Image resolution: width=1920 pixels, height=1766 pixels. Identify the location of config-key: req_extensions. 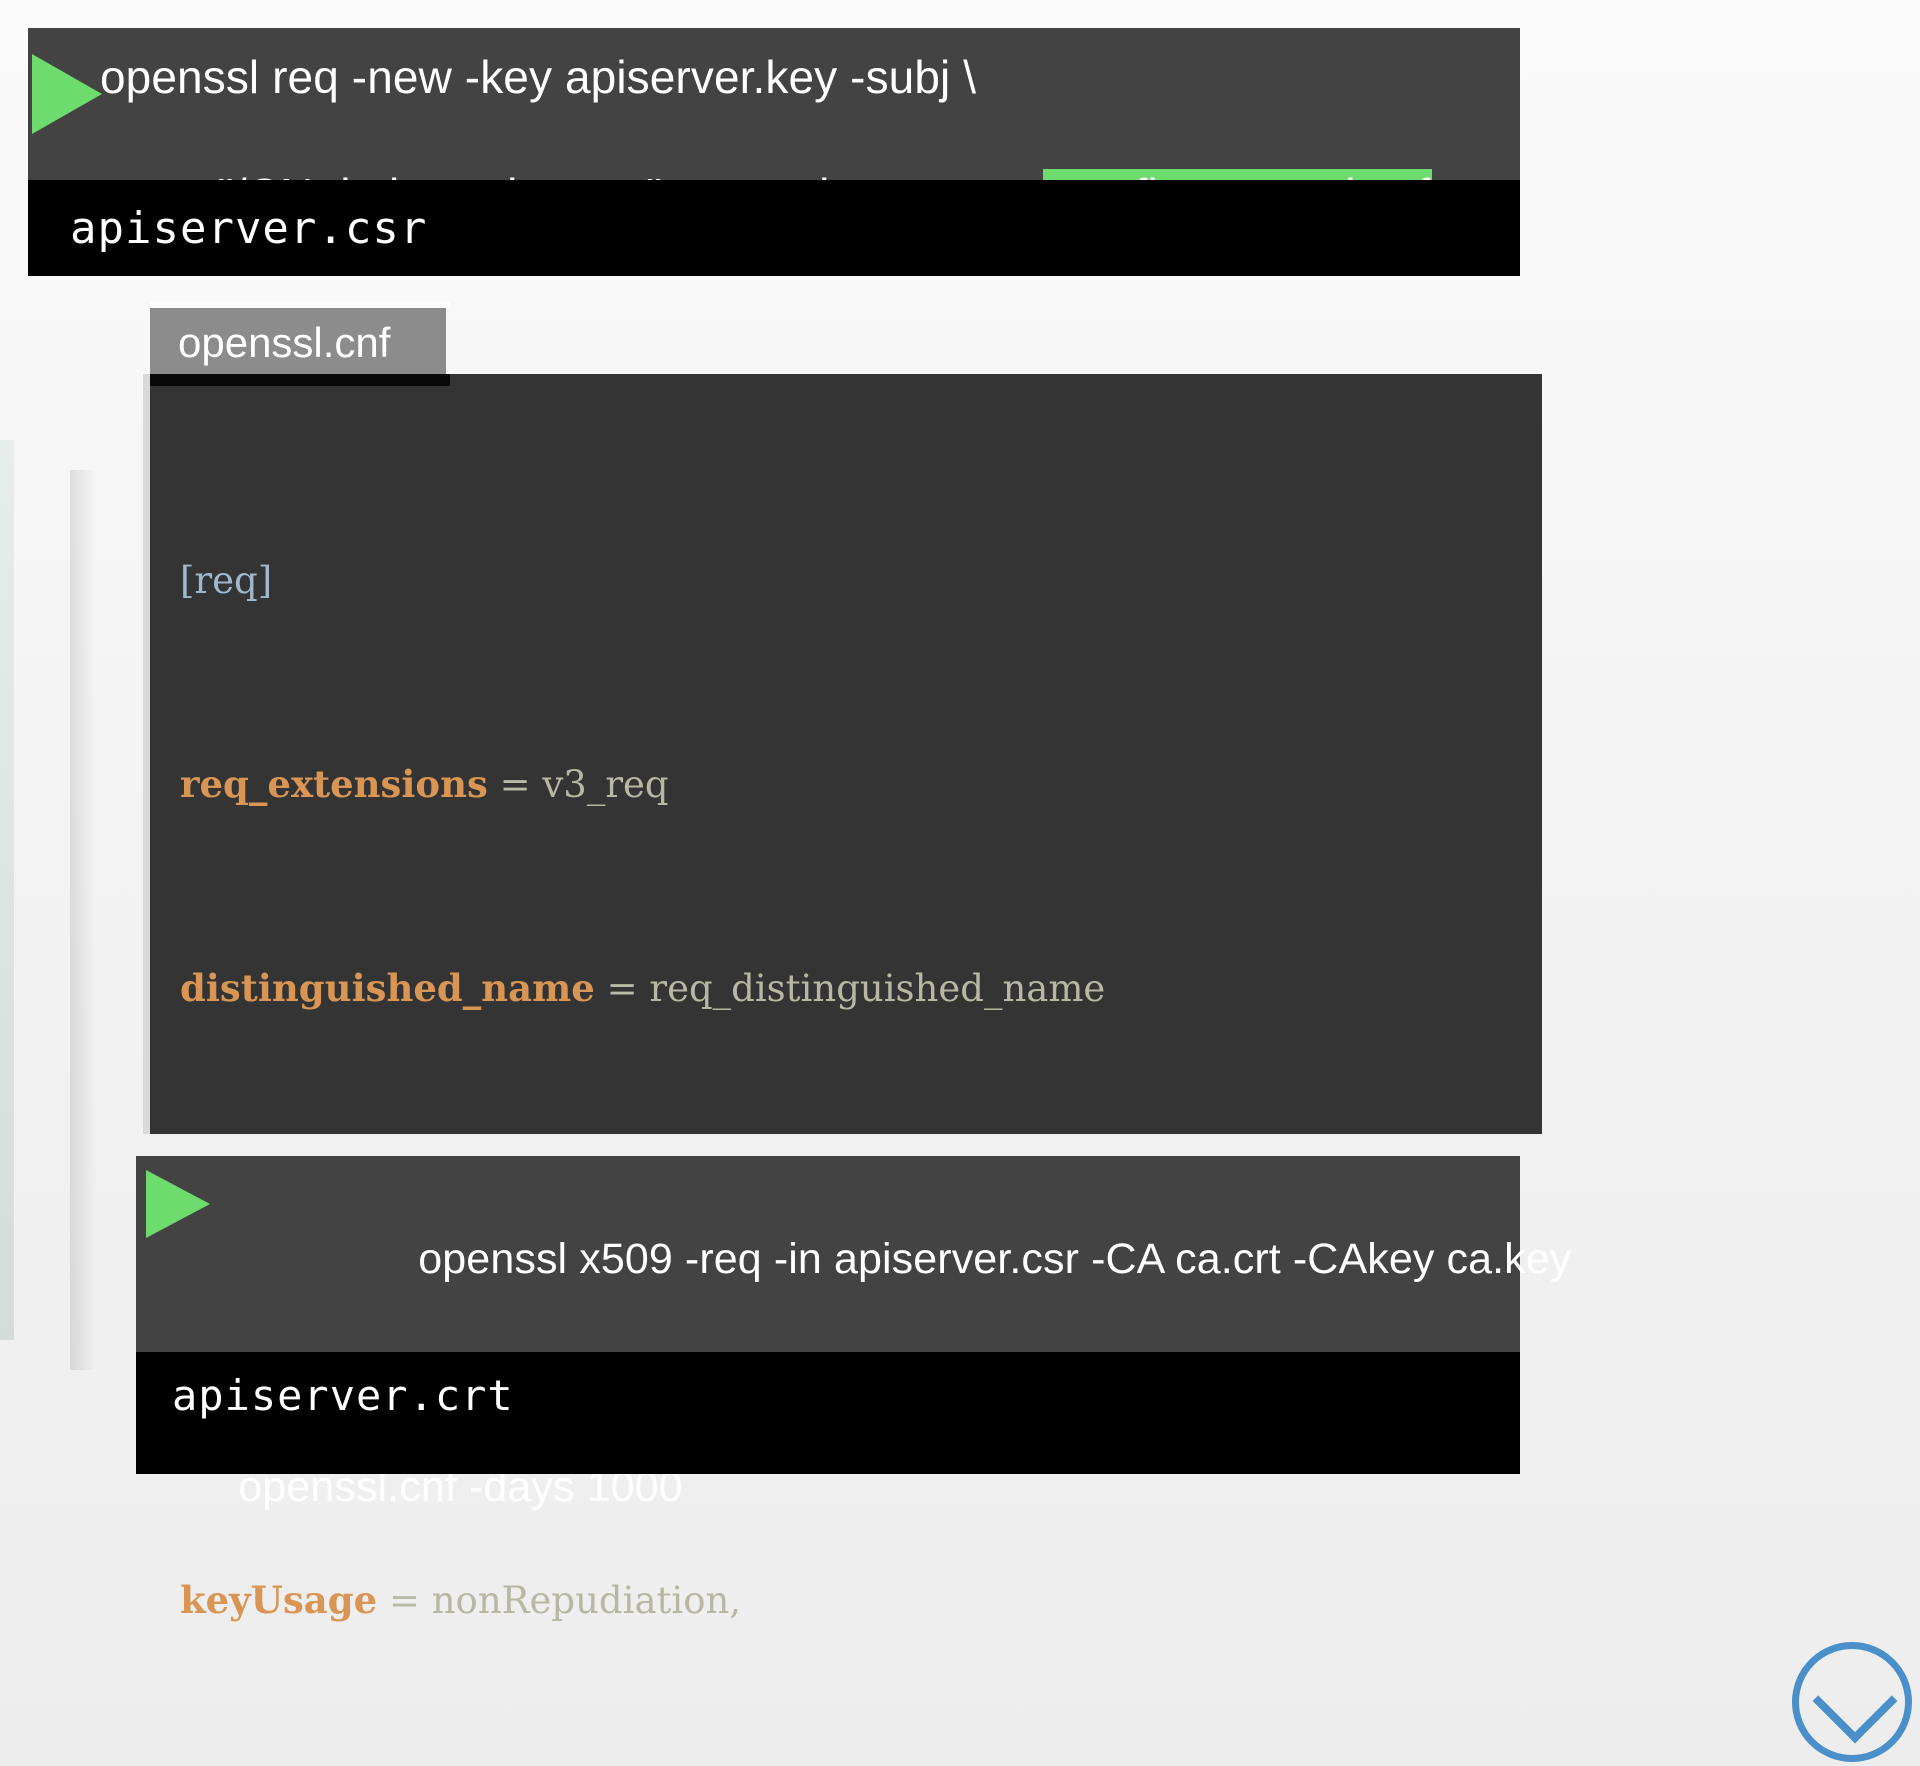
(334, 784).